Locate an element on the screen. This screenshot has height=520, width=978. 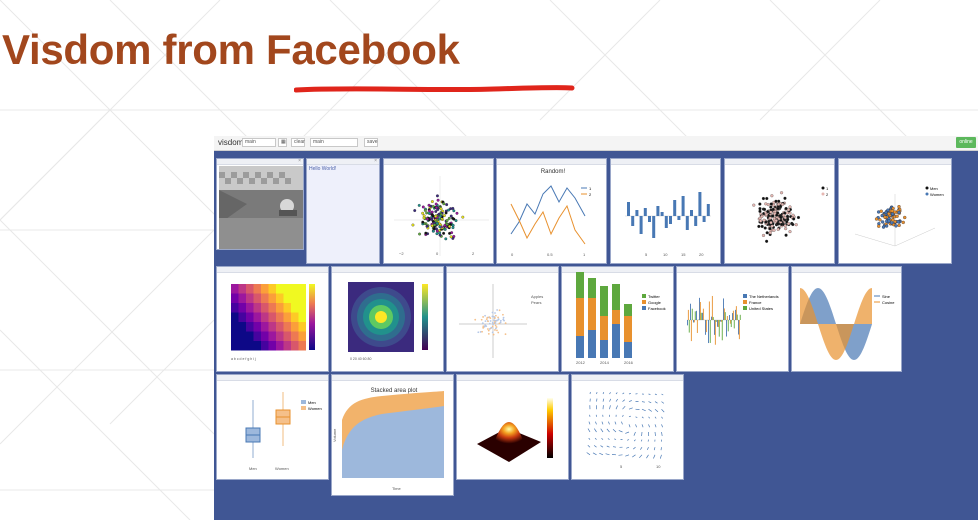
svg-text: 10 is located at coordinates (658, 466).